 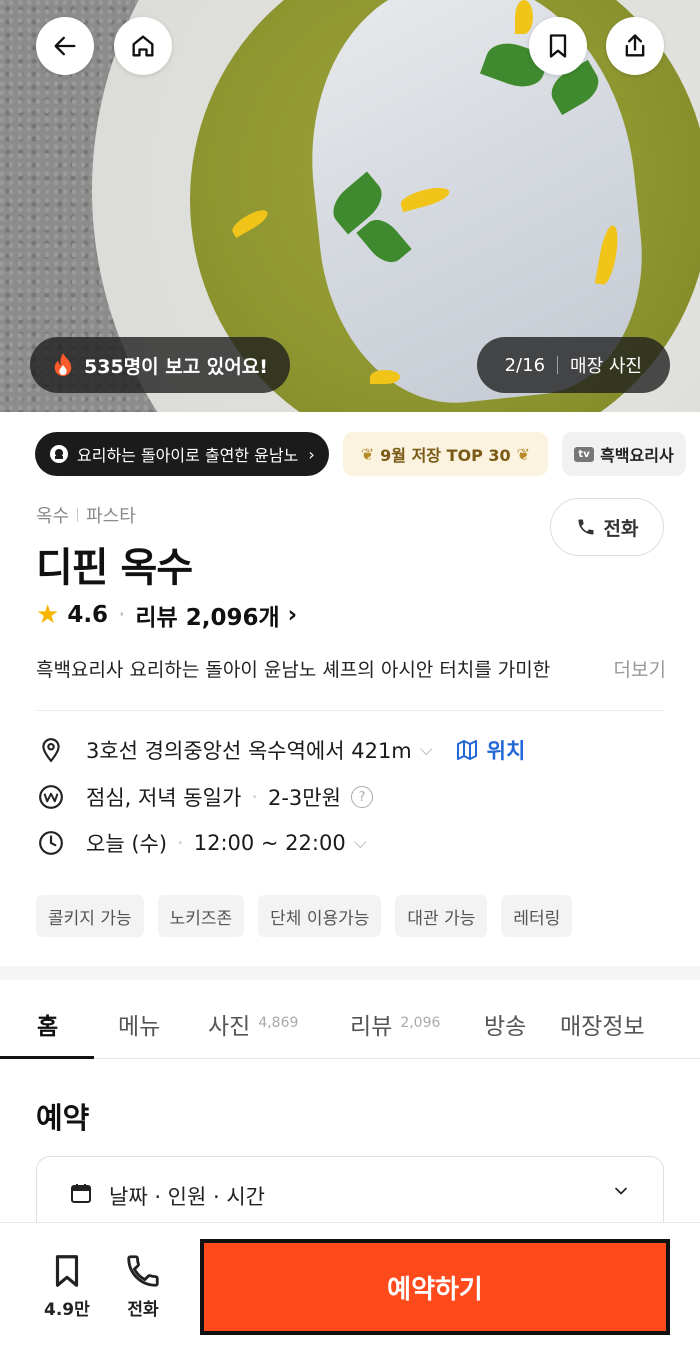 I want to click on bottom-action-bar: 4.9만 전화 예약하기, so click(x=350, y=1286).